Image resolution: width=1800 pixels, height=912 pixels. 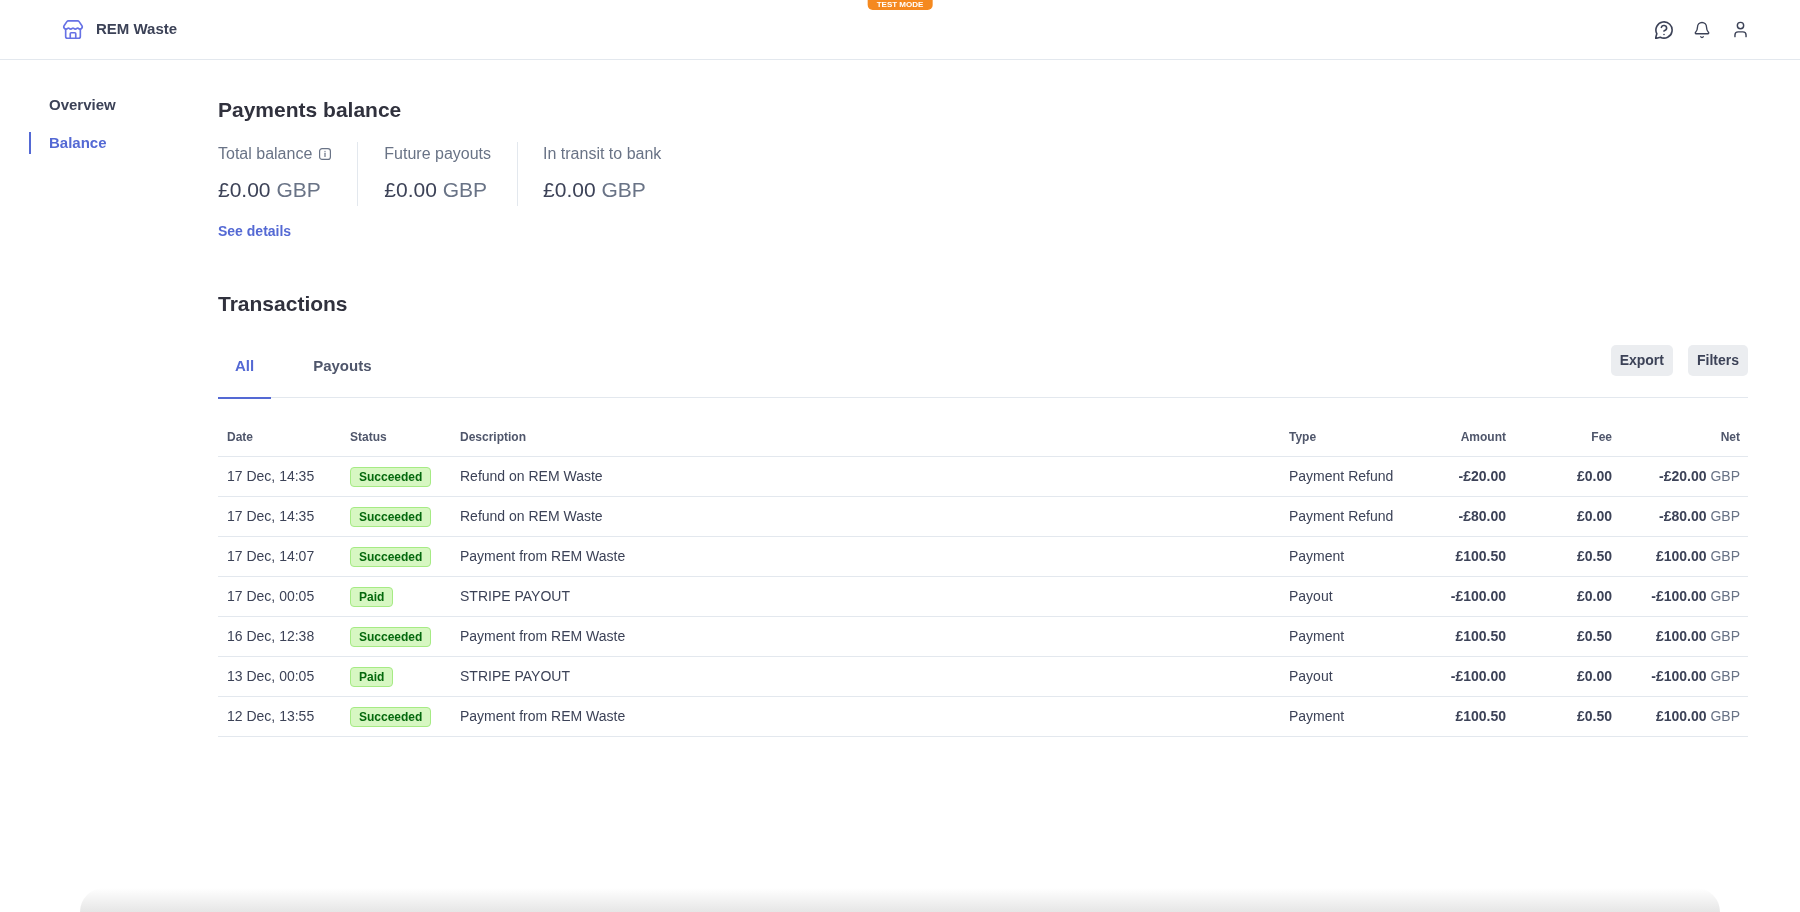 What do you see at coordinates (265, 154) in the screenshot?
I see `balance-label: Total balance` at bounding box center [265, 154].